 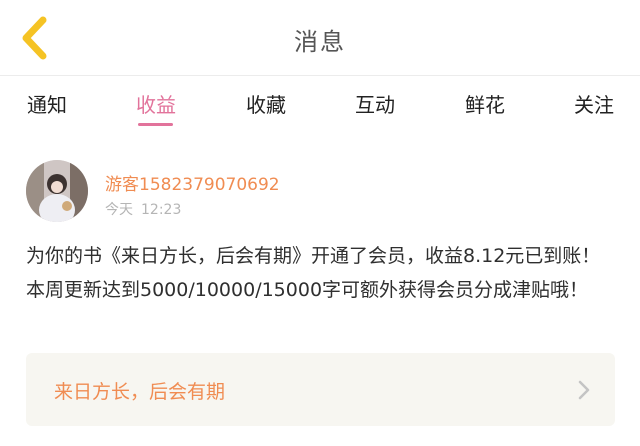 I want to click on tab-flowers: 鲜花, so click(x=485, y=103).